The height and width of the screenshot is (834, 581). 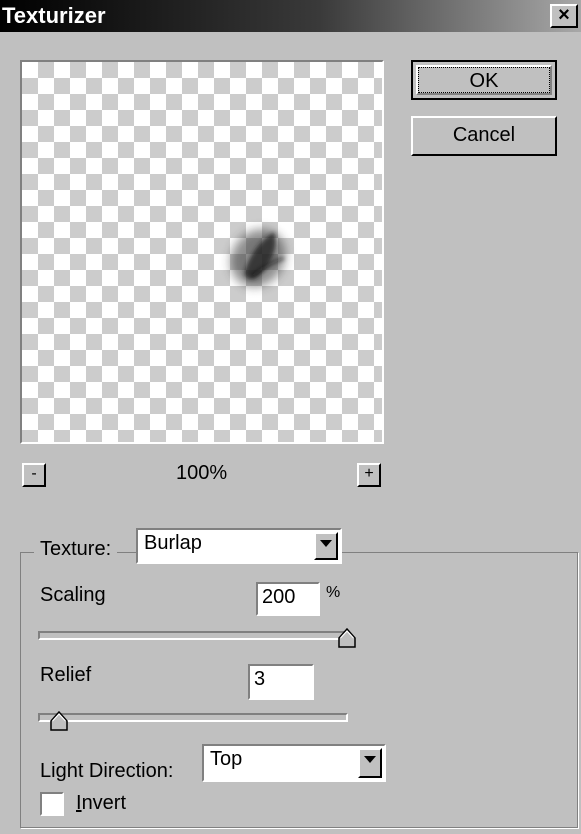 I want to click on texture-label: Texture:, so click(x=76, y=549).